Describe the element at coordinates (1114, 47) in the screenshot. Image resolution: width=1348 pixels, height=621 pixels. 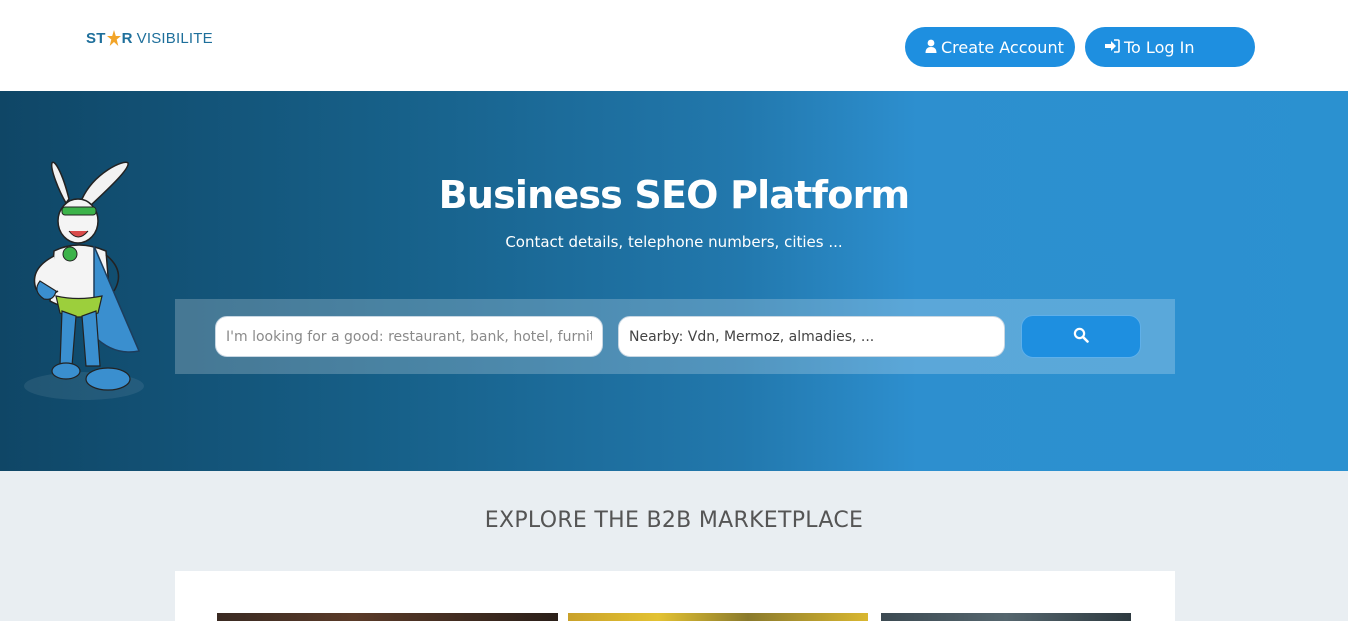
I see `sign-in-icon` at that location.